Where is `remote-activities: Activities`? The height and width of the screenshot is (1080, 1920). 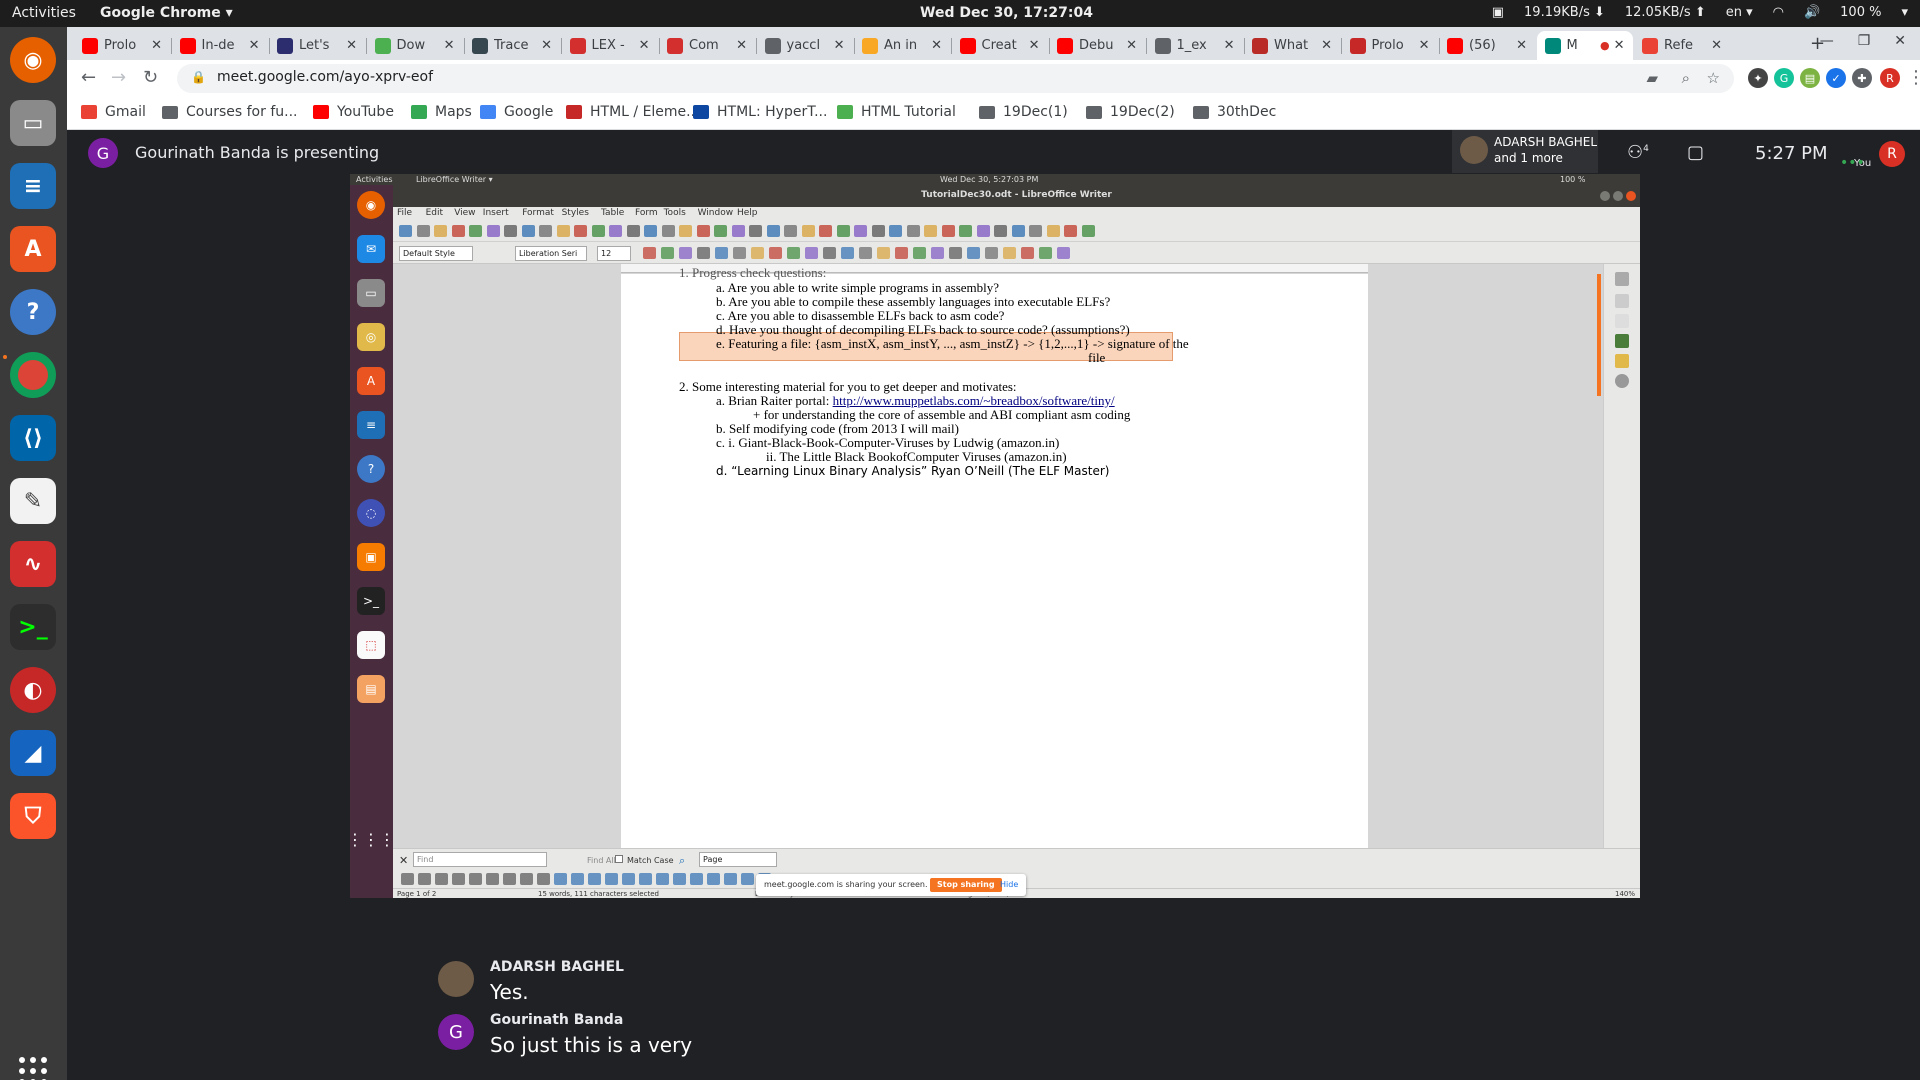 remote-activities: Activities is located at coordinates (374, 179).